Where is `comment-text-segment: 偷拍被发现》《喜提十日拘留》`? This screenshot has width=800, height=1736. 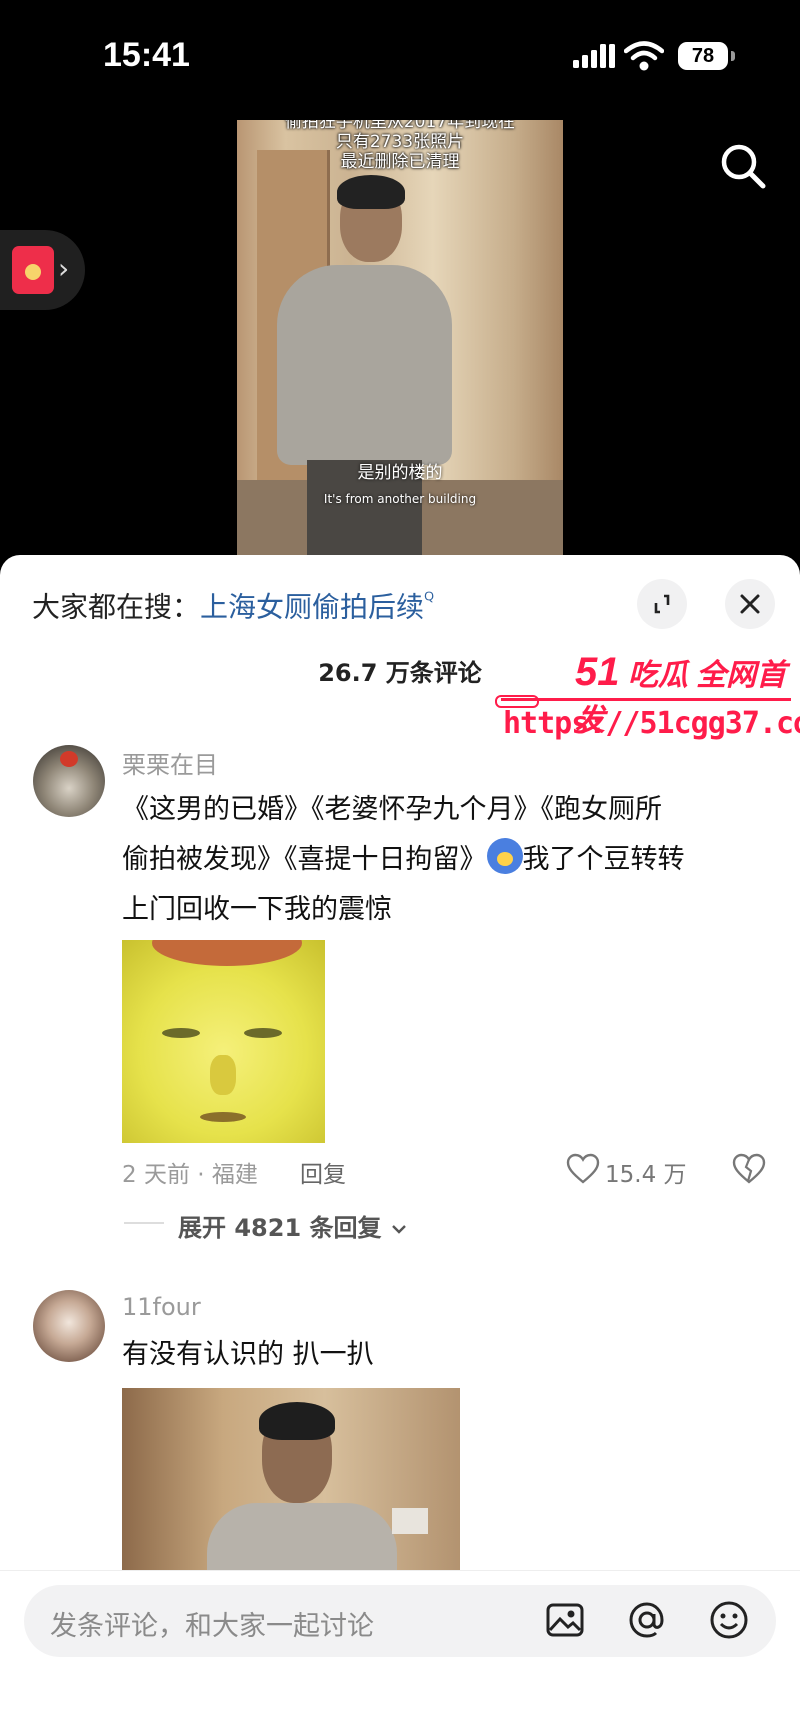 comment-text-segment: 偷拍被发现》《喜提十日拘留》 is located at coordinates (304, 859).